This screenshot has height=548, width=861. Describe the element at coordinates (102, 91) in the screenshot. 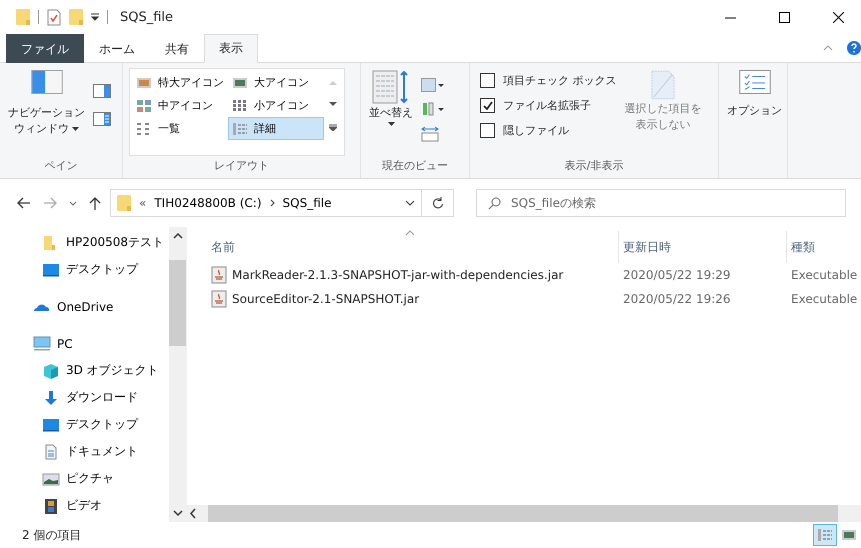

I see `preview-pane-icon` at that location.